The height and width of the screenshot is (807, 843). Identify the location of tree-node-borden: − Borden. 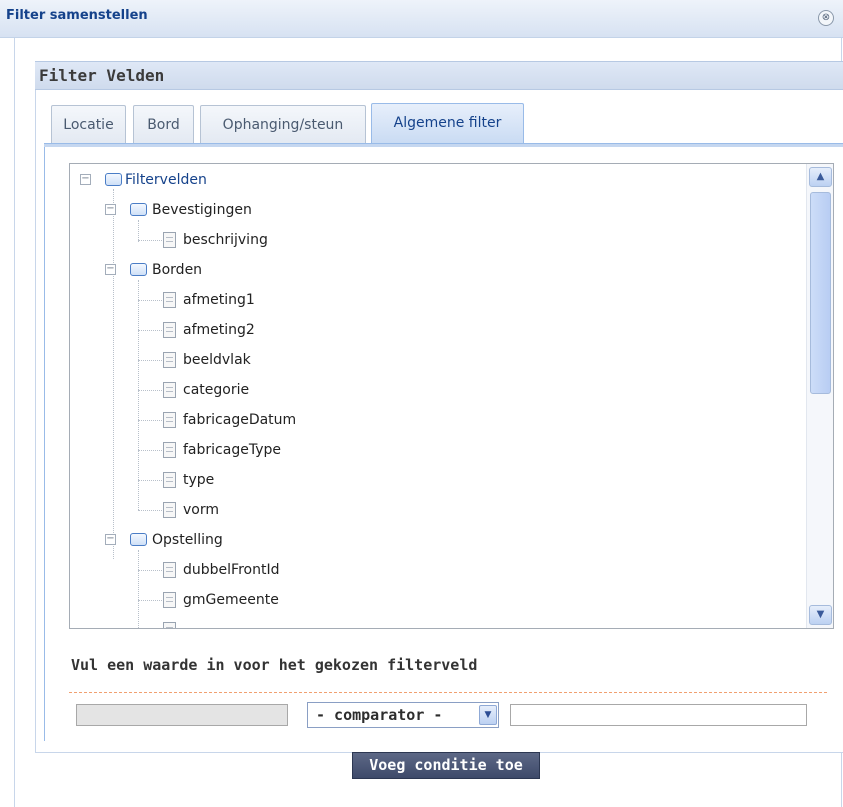
(255, 270).